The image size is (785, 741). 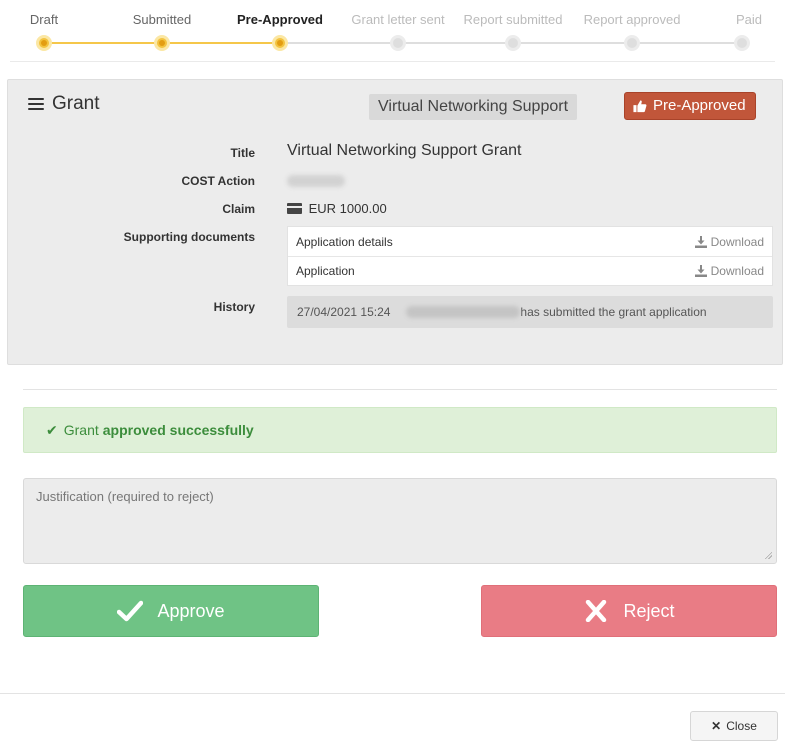 What do you see at coordinates (189, 237) in the screenshot?
I see `supporting-documents-label: Supporting documents` at bounding box center [189, 237].